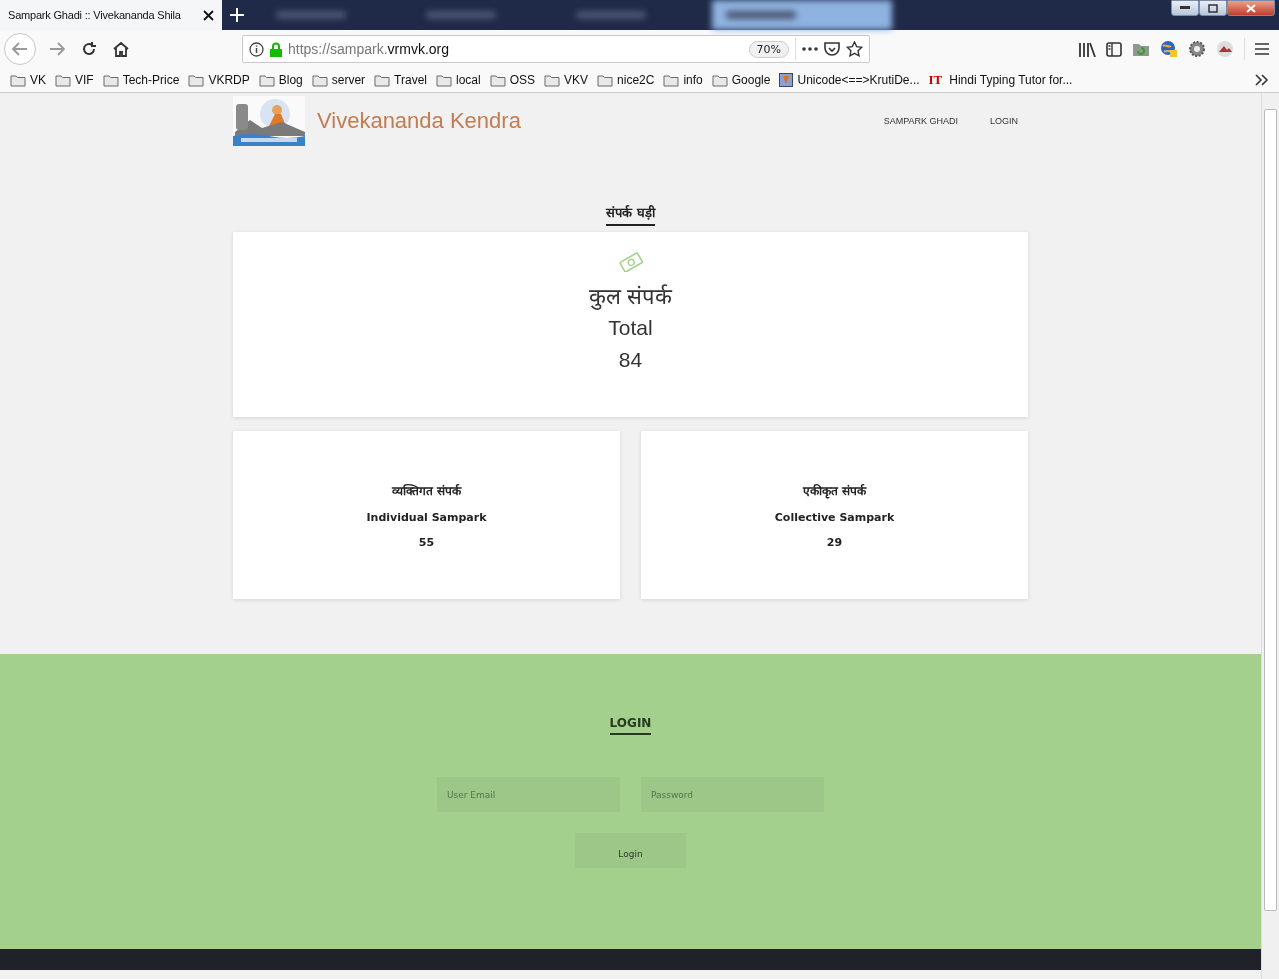  Describe the element at coordinates (834, 490) in the screenshot. I see `card-label: एकीकृत संपर्क` at that location.